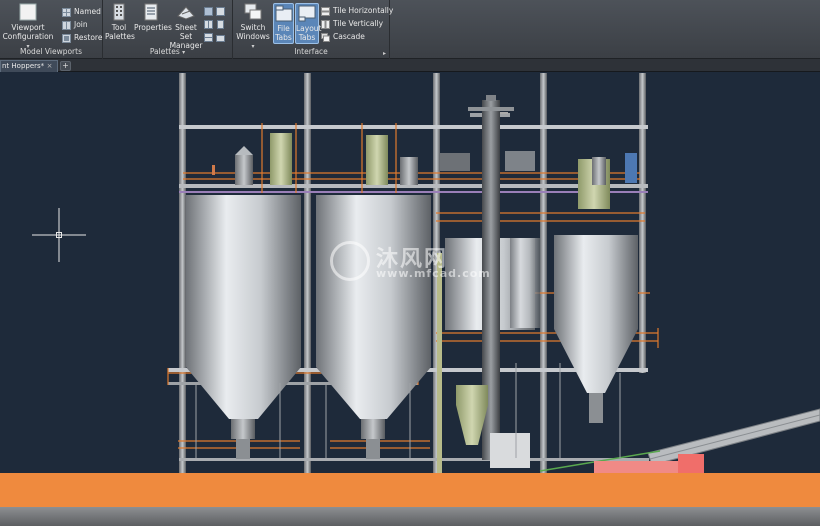 This screenshot has width=820, height=526. Describe the element at coordinates (28, 12) in the screenshot. I see `viewport-configuration-icon` at that location.